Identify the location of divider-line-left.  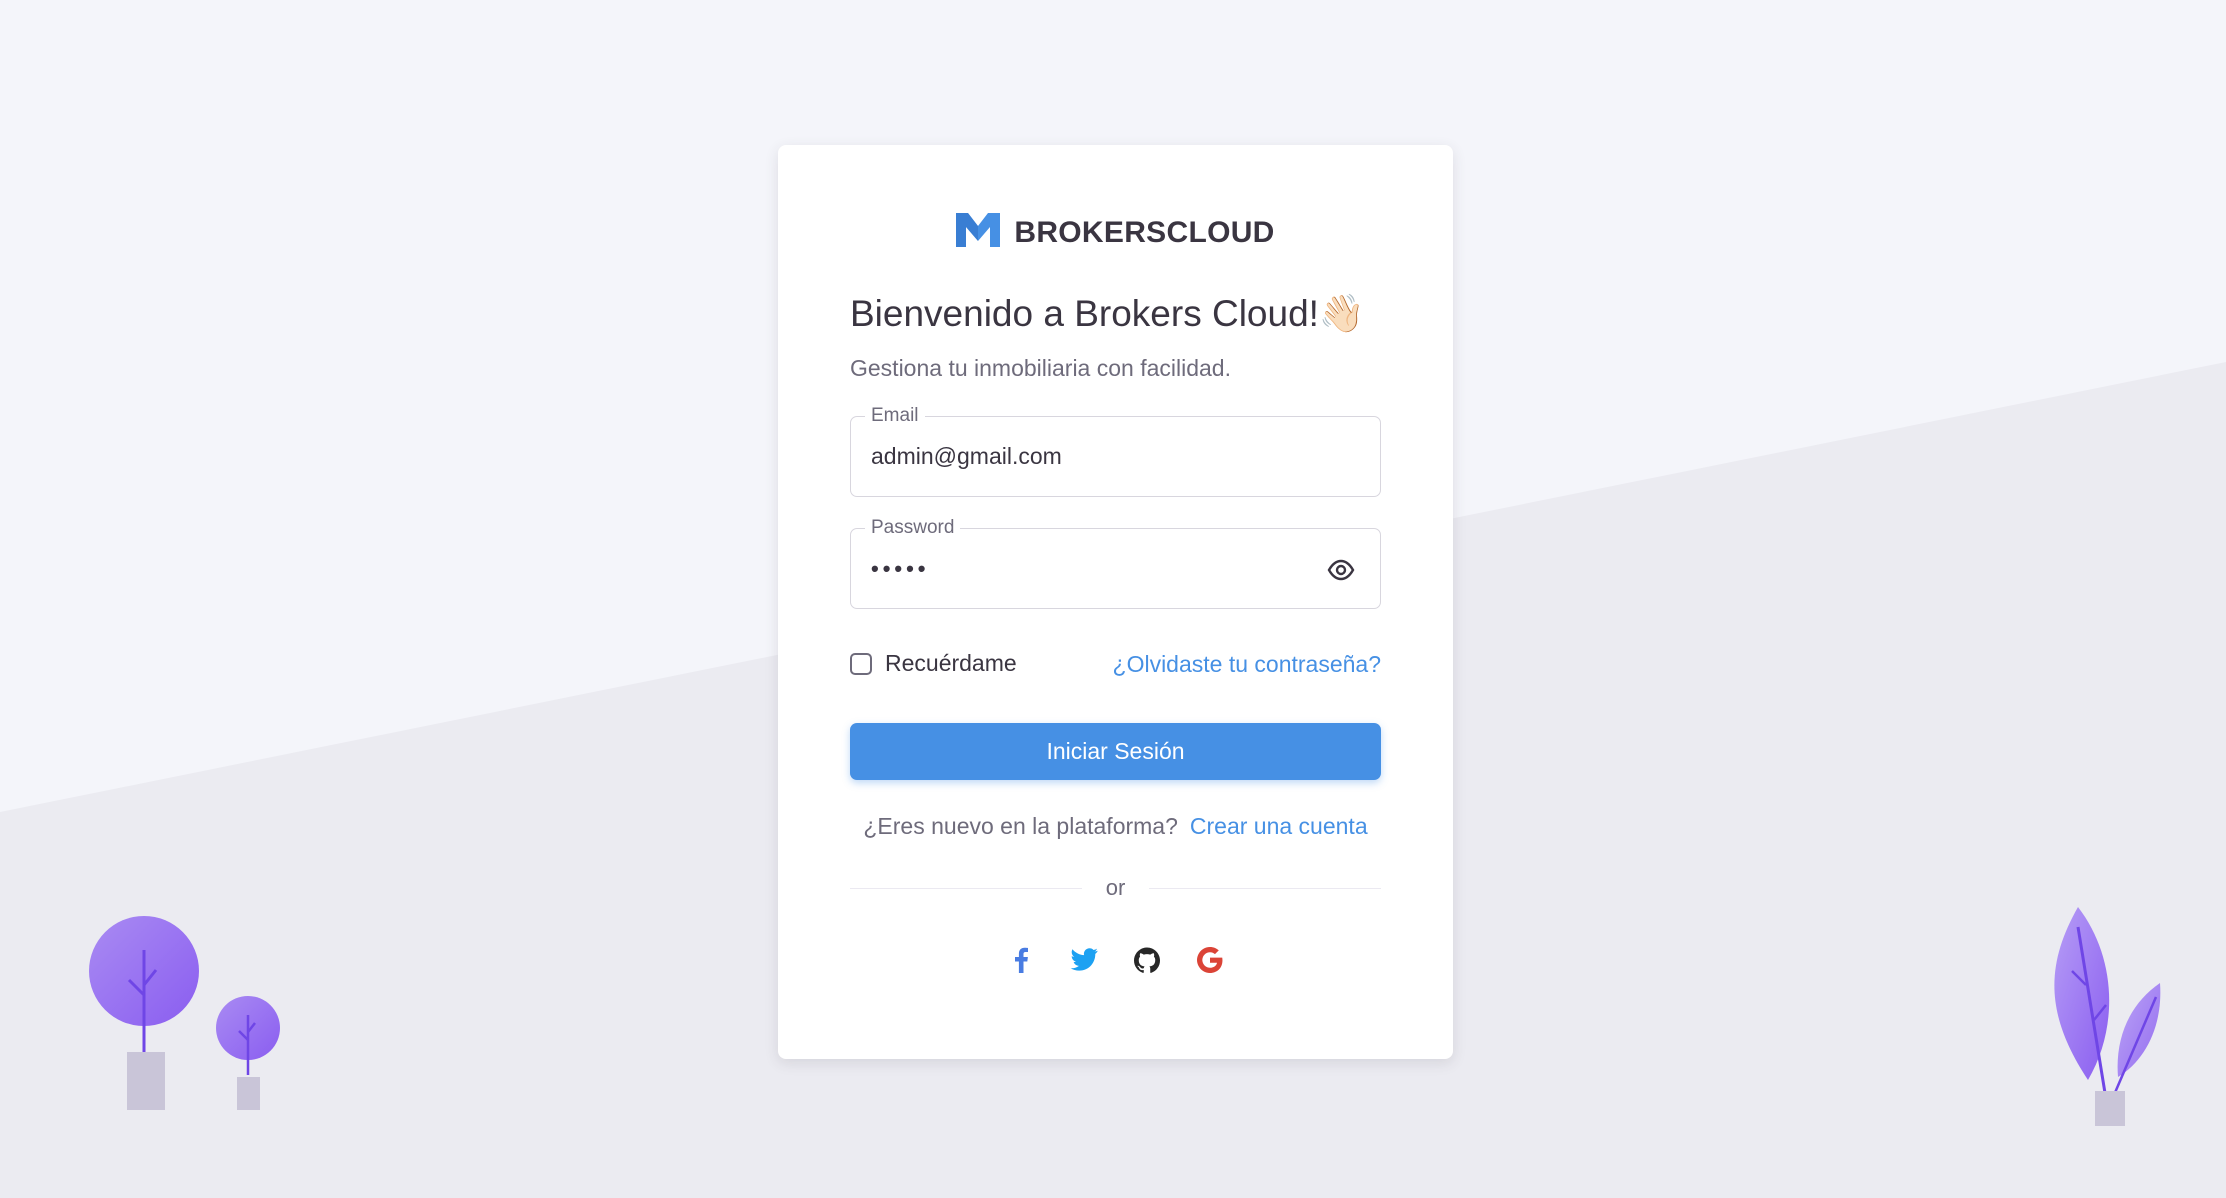
(966, 888).